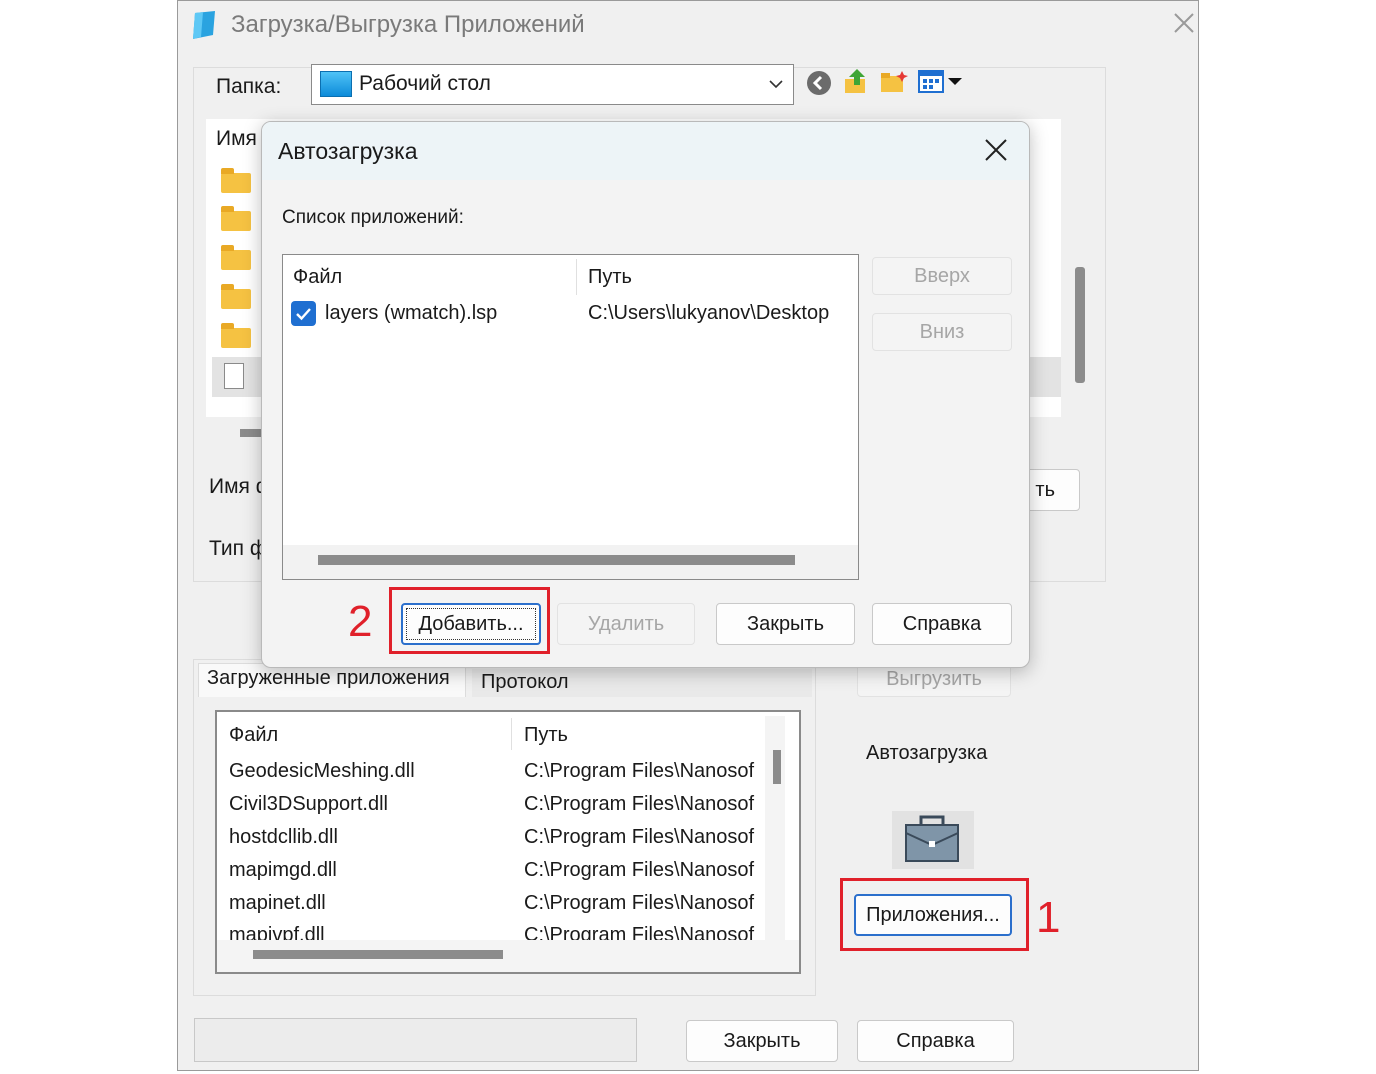 This screenshot has width=1376, height=1074. Describe the element at coordinates (777, 767) in the screenshot. I see `loaded-vscroll-thumb` at that location.